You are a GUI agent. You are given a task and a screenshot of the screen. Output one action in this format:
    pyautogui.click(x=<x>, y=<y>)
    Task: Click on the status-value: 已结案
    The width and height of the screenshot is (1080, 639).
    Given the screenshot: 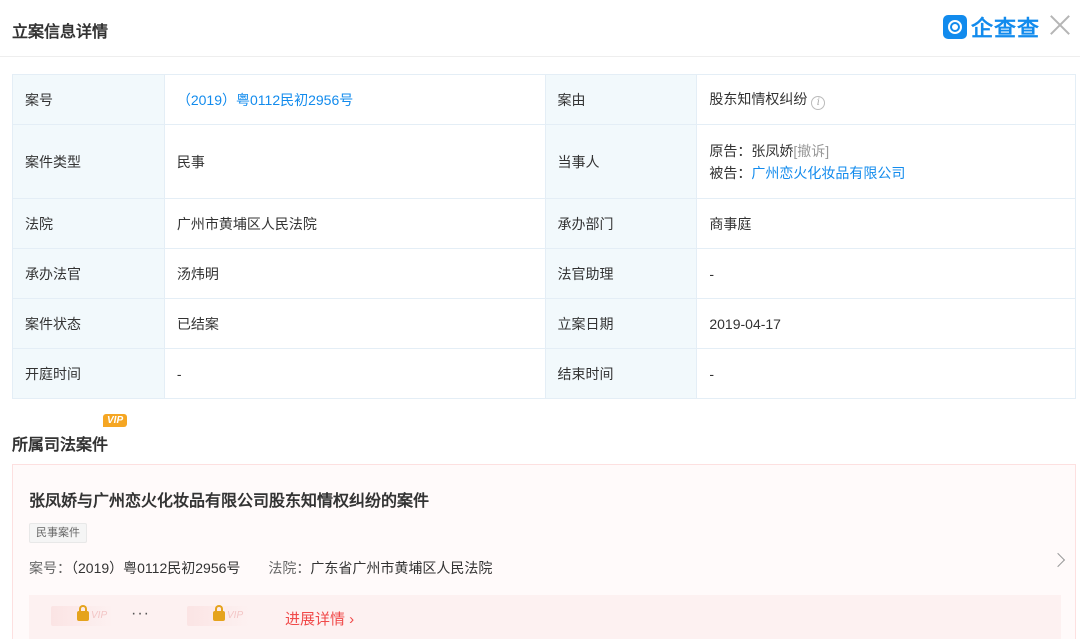 What is the action you would take?
    pyautogui.click(x=354, y=323)
    